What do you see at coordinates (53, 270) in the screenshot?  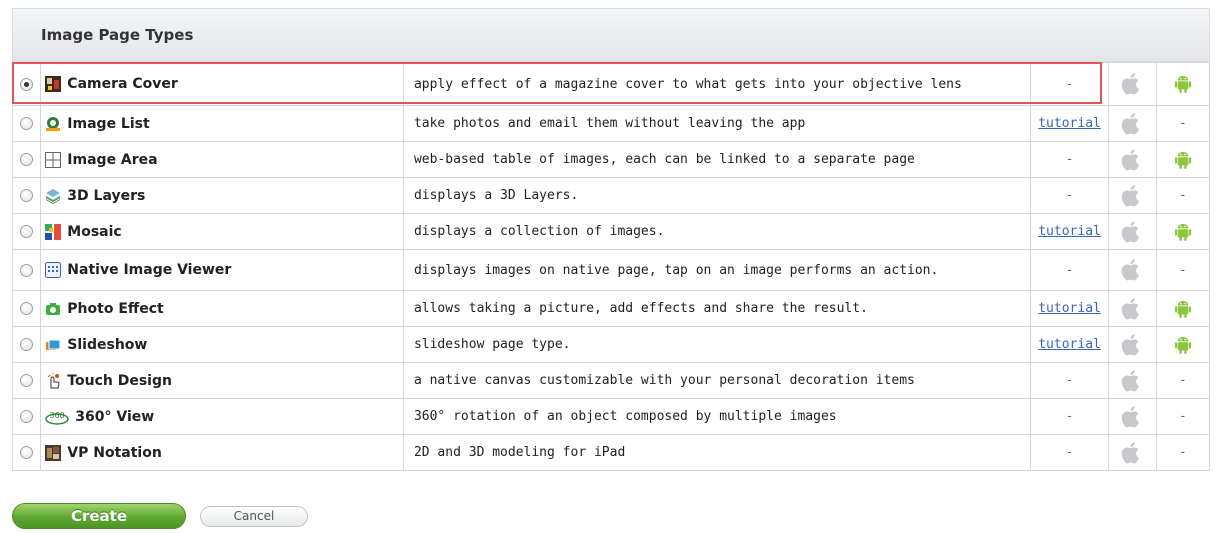 I see `image-viewer-icon` at bounding box center [53, 270].